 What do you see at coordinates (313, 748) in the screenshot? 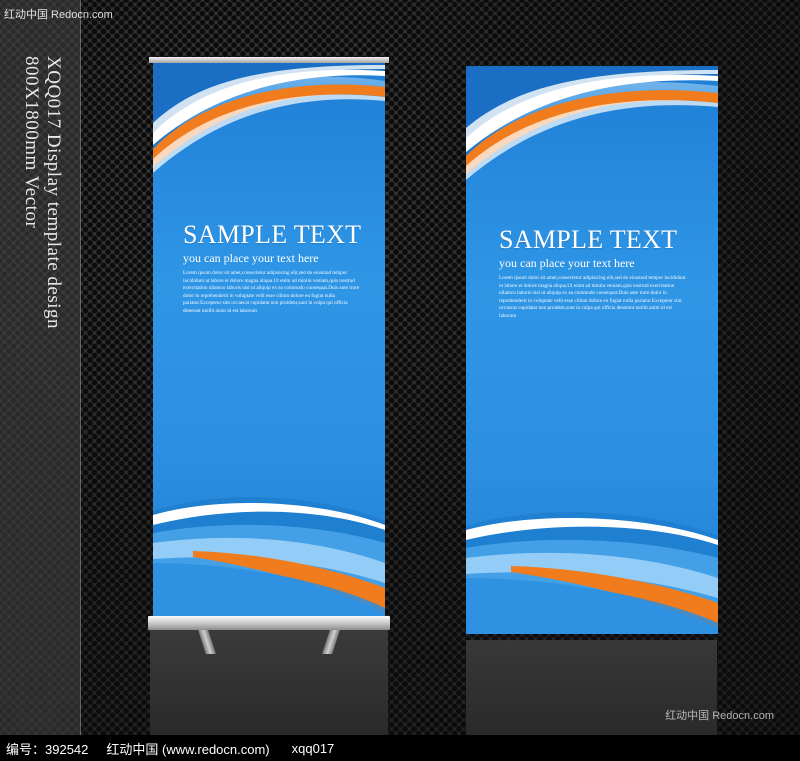
I see `footer-item-code: xqq017` at bounding box center [313, 748].